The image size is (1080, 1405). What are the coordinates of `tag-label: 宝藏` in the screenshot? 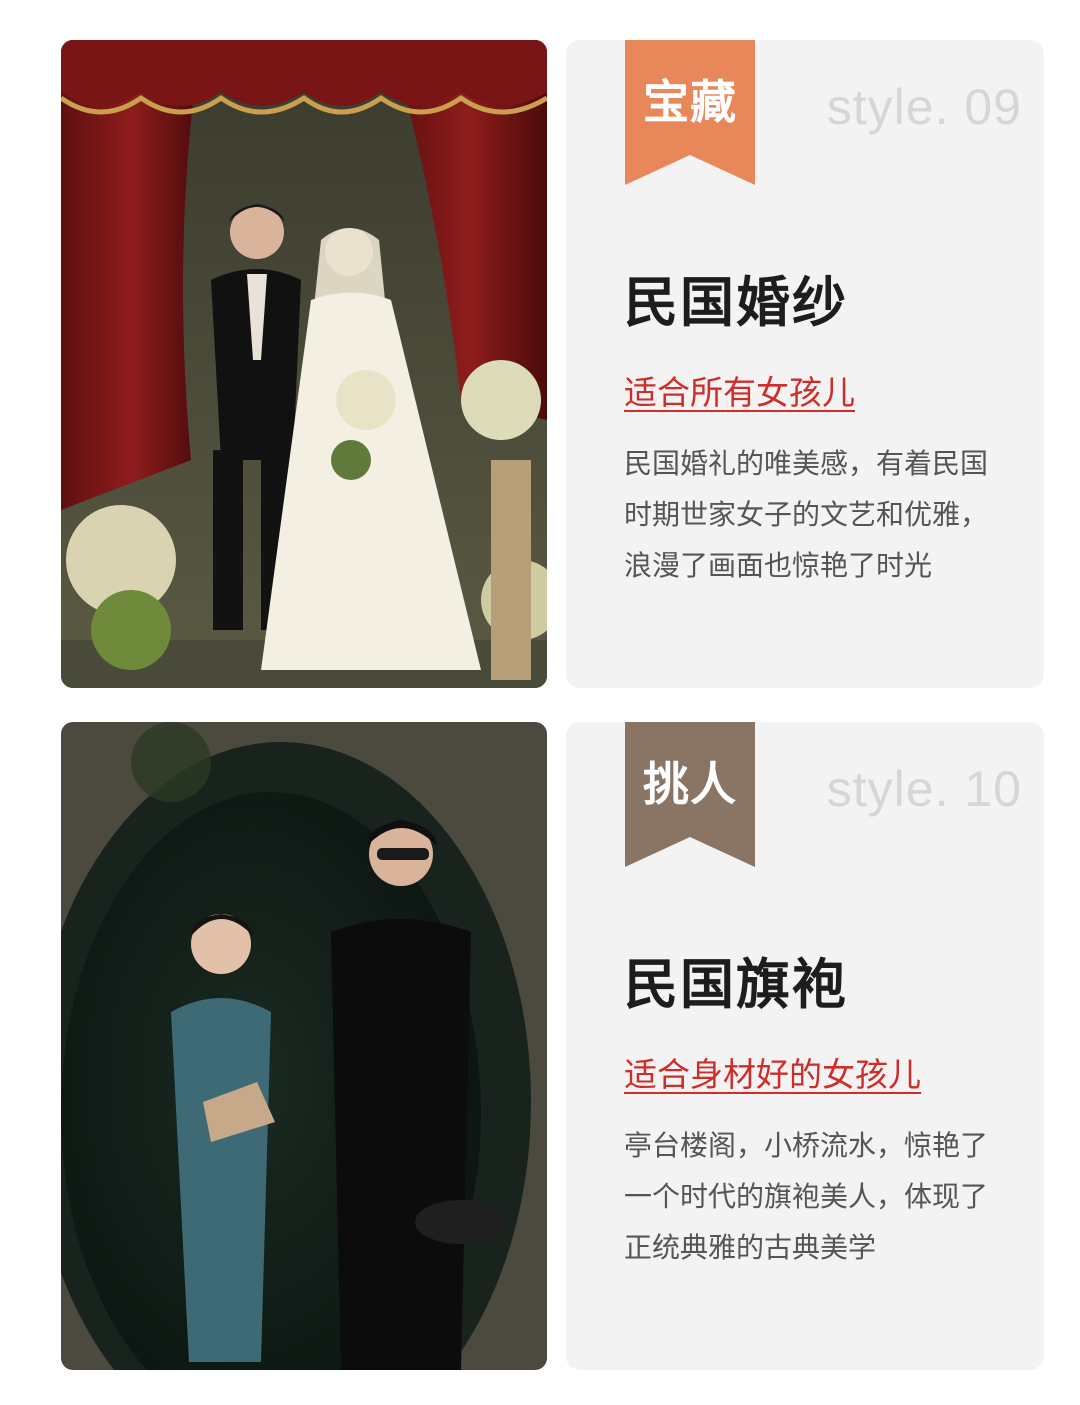 It's located at (690, 102).